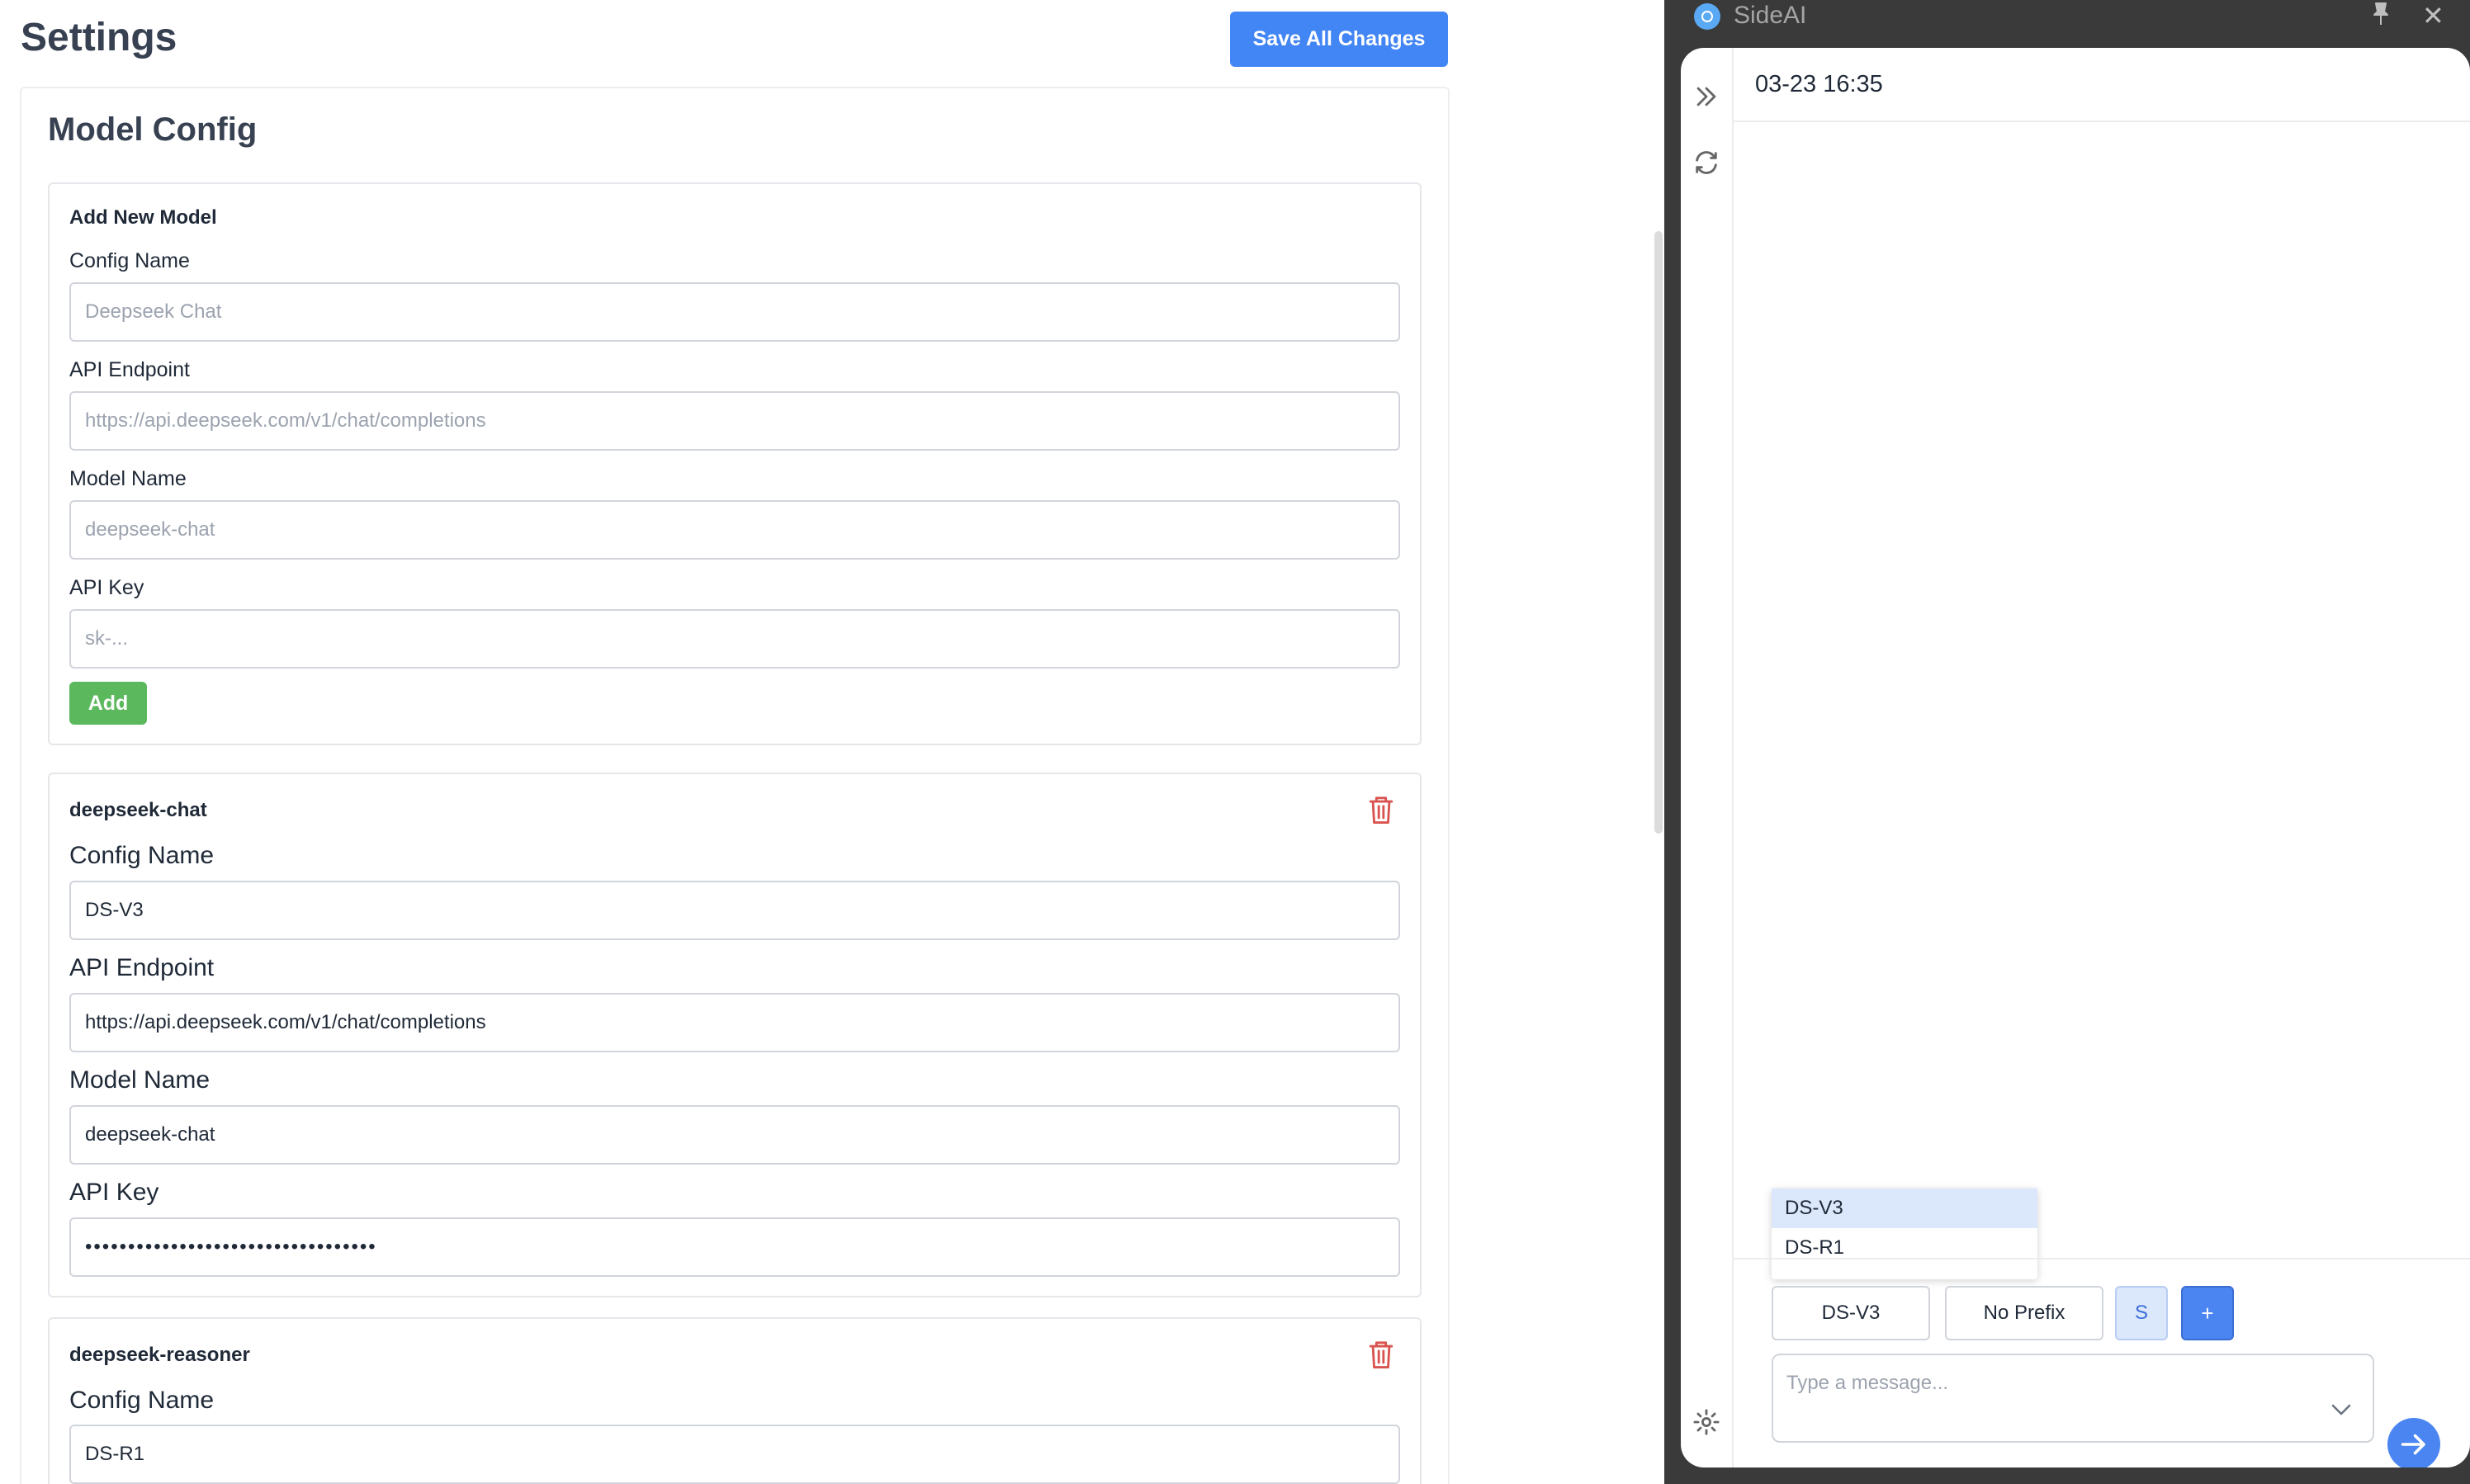  What do you see at coordinates (138, 810) in the screenshot?
I see `model-card-title: deepseek-chat` at bounding box center [138, 810].